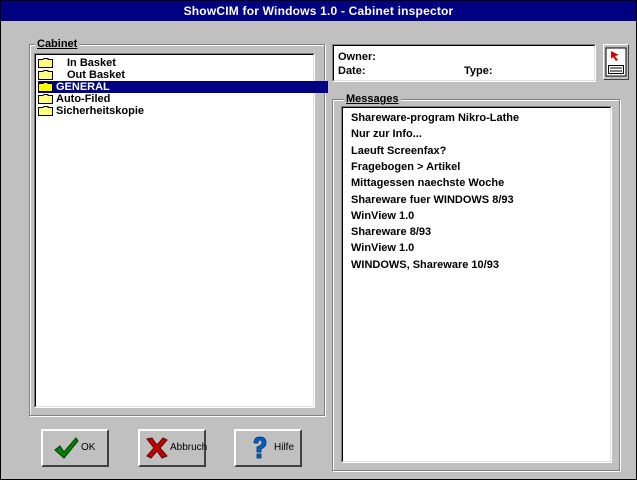 The height and width of the screenshot is (480, 637). I want to click on type-label: Type:, so click(478, 71).